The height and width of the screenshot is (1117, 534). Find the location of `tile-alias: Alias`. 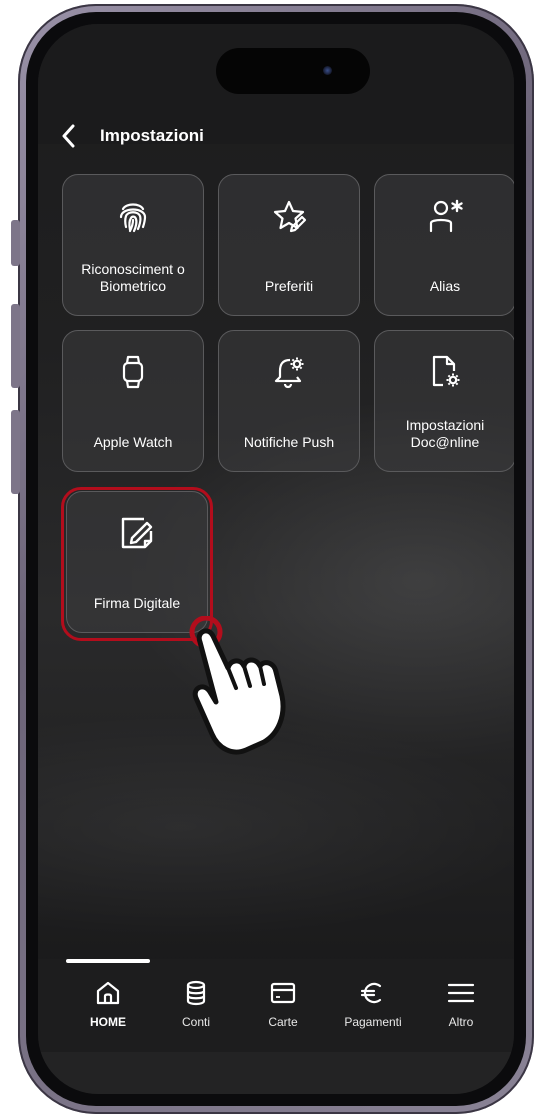

tile-alias: Alias is located at coordinates (444, 245).